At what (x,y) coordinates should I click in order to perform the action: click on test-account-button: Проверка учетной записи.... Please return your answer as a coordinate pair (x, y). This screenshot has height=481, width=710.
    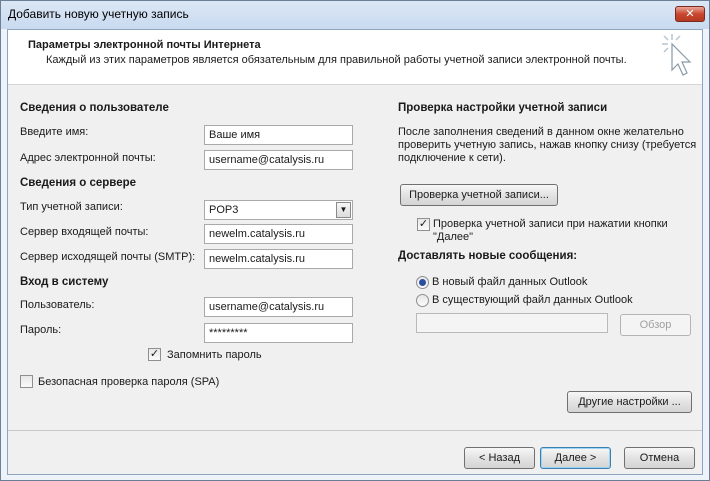
    Looking at the image, I should click on (479, 195).